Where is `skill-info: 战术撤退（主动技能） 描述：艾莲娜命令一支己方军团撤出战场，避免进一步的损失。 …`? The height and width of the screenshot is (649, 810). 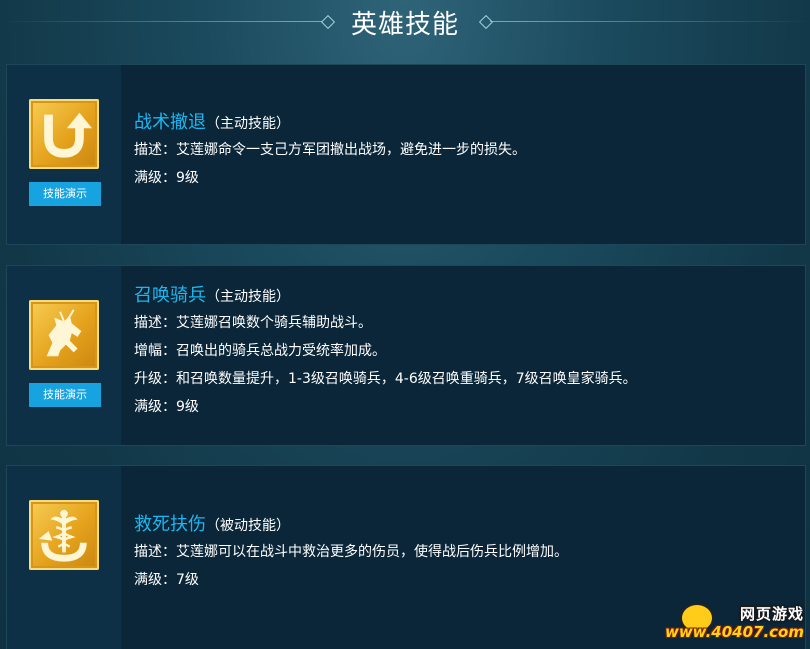 skill-info: 战术撤退（主动技能） 描述：艾莲娜命令一支己方军团撤出战场，避免进一步的损失。 … is located at coordinates (464, 151).